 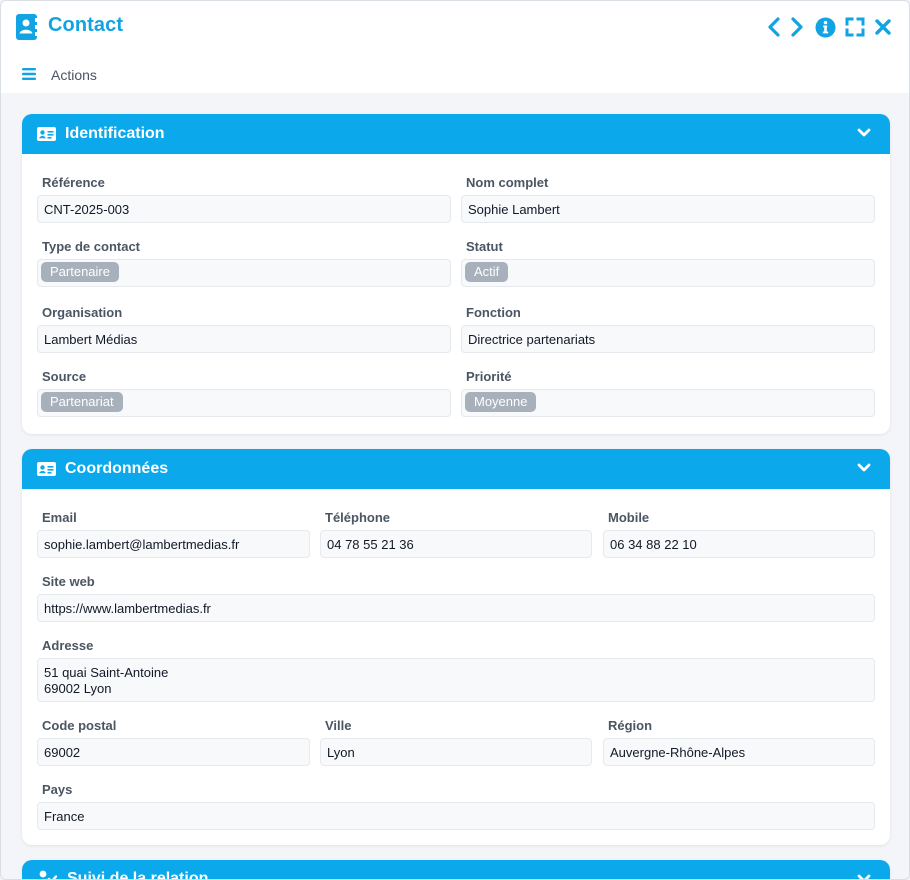 I want to click on title-bar: Contact, so click(x=455, y=27).